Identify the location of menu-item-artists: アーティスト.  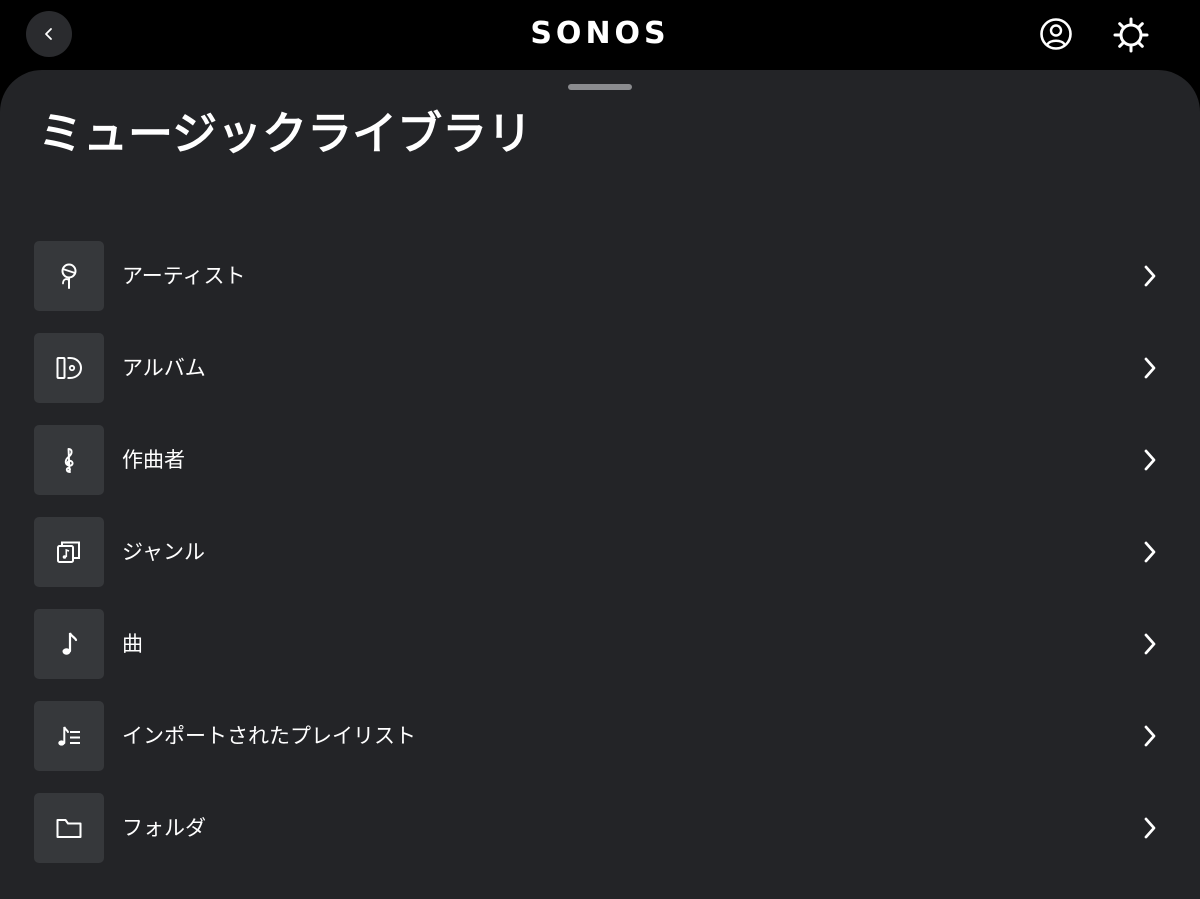
(600, 276).